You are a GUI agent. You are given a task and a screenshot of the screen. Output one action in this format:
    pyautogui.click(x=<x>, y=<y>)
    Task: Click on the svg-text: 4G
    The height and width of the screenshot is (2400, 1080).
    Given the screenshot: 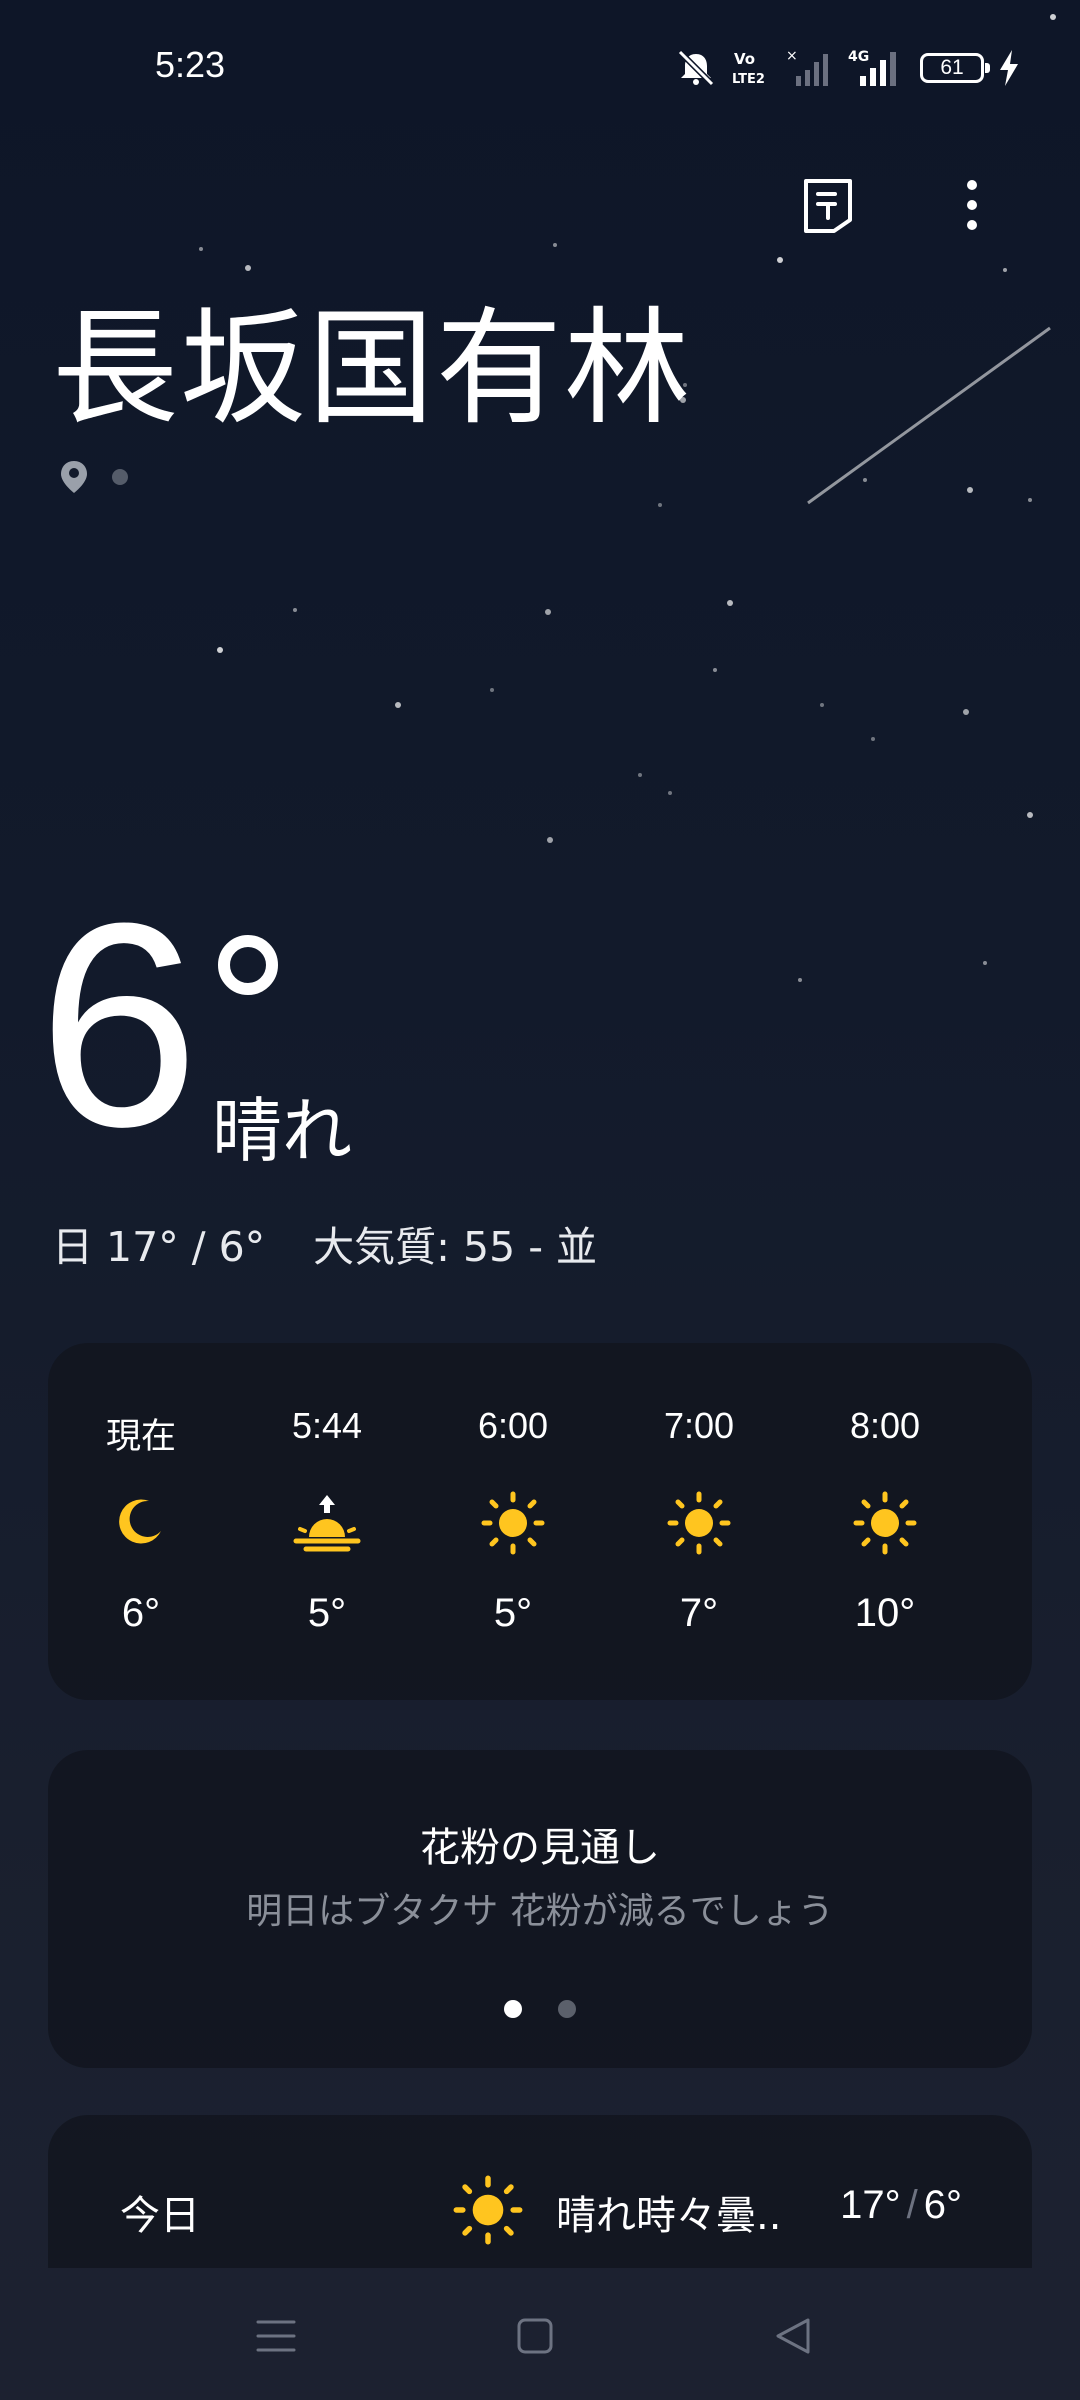 What is the action you would take?
    pyautogui.click(x=858, y=57)
    